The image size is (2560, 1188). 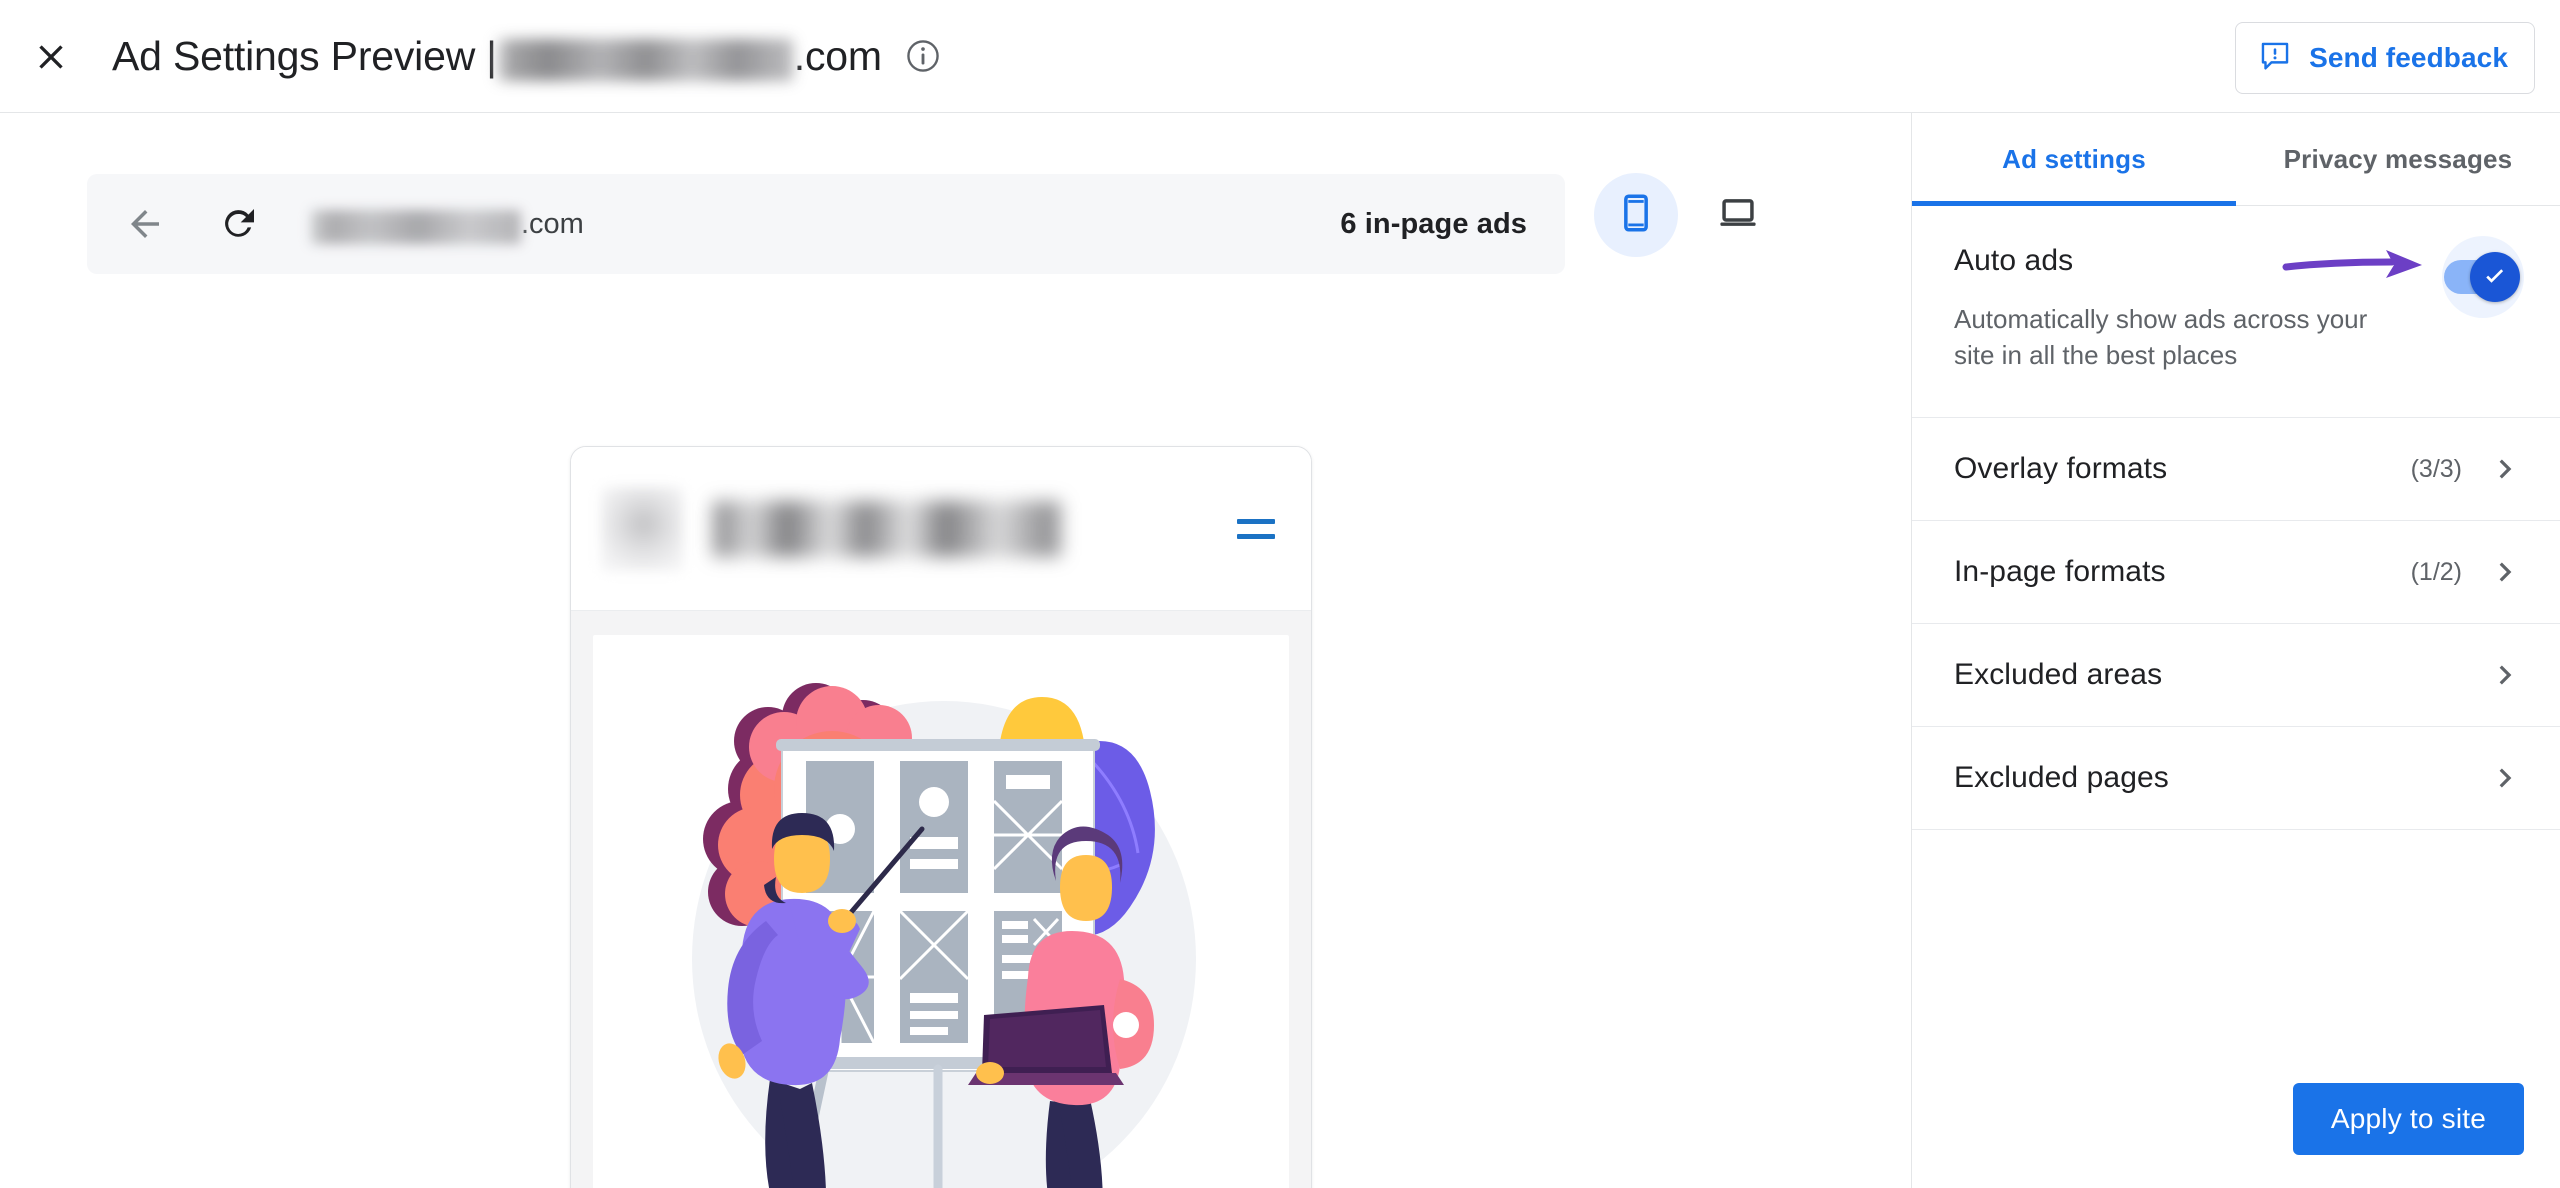 I want to click on check-icon, so click(x=2495, y=276).